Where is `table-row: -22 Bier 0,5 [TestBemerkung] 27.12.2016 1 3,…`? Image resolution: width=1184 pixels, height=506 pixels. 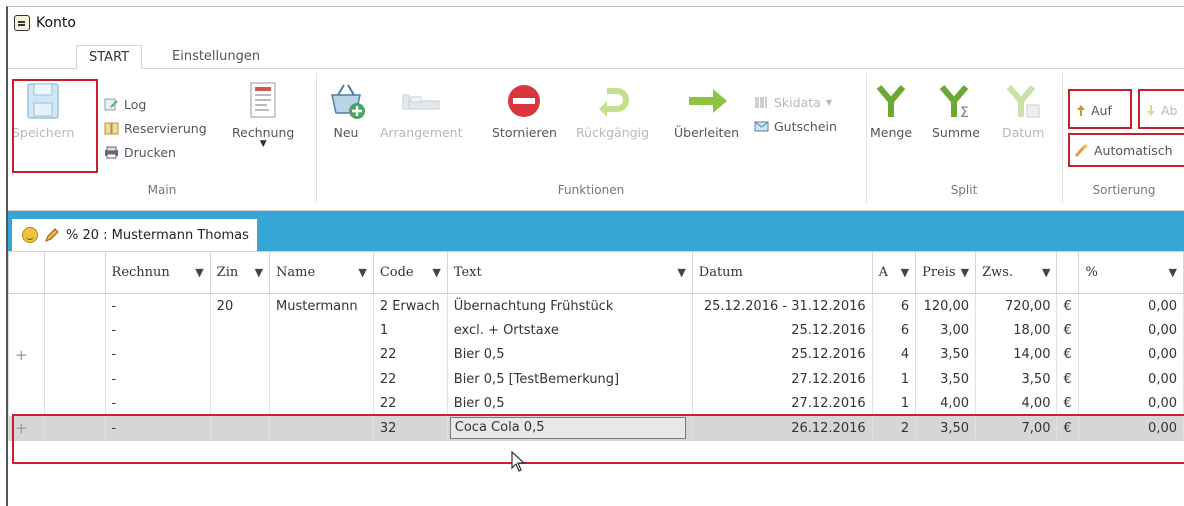 table-row: -22 Bier 0,5 [TestBemerkung] 27.12.2016 1 3,… is located at coordinates (596, 379).